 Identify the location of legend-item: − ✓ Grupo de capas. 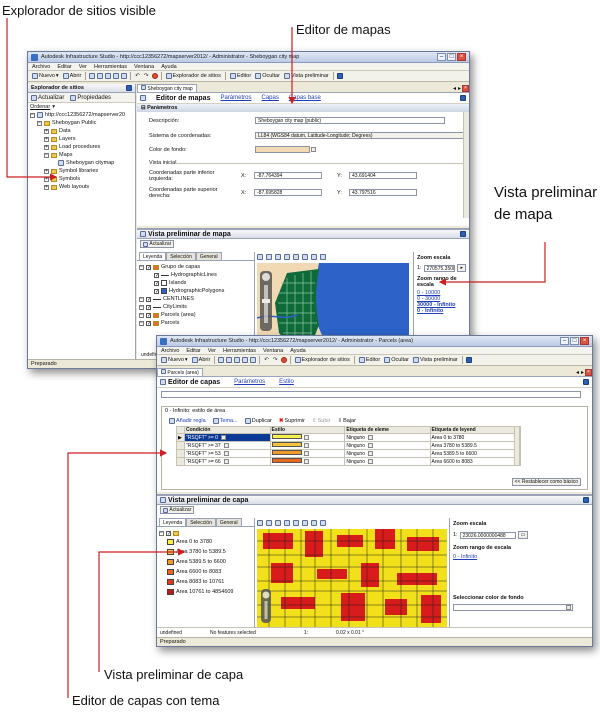
(195, 267).